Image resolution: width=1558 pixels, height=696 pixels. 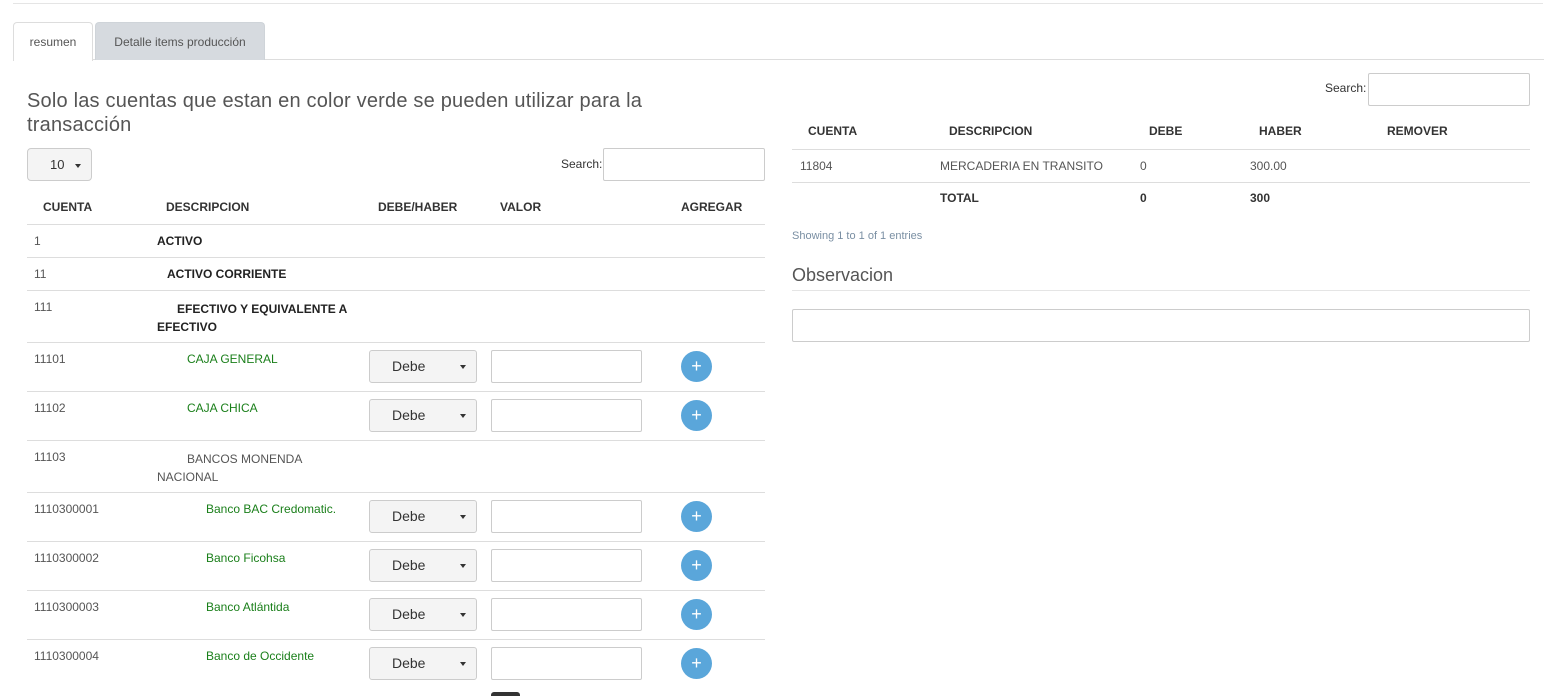 What do you see at coordinates (396, 317) in the screenshot?
I see `table-row: 111 EFECTIVO Y EQUIVALENTE A EFECTIVO` at bounding box center [396, 317].